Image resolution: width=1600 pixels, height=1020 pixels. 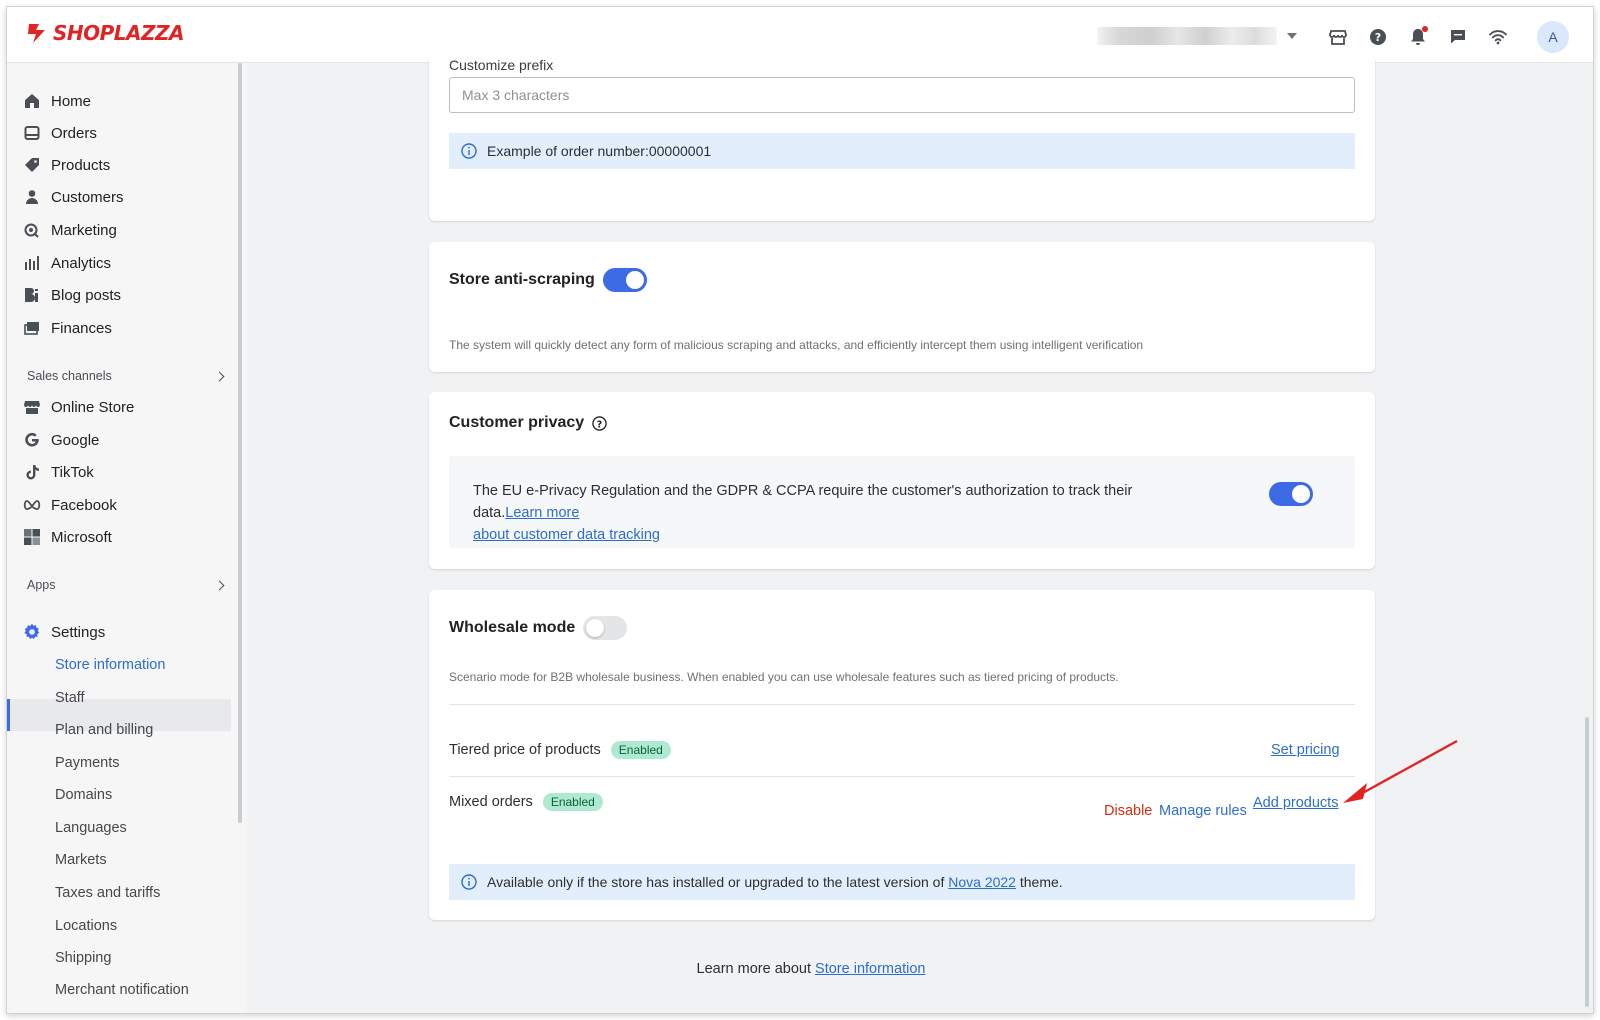 What do you see at coordinates (126, 585) in the screenshot?
I see `apps-header: Apps` at bounding box center [126, 585].